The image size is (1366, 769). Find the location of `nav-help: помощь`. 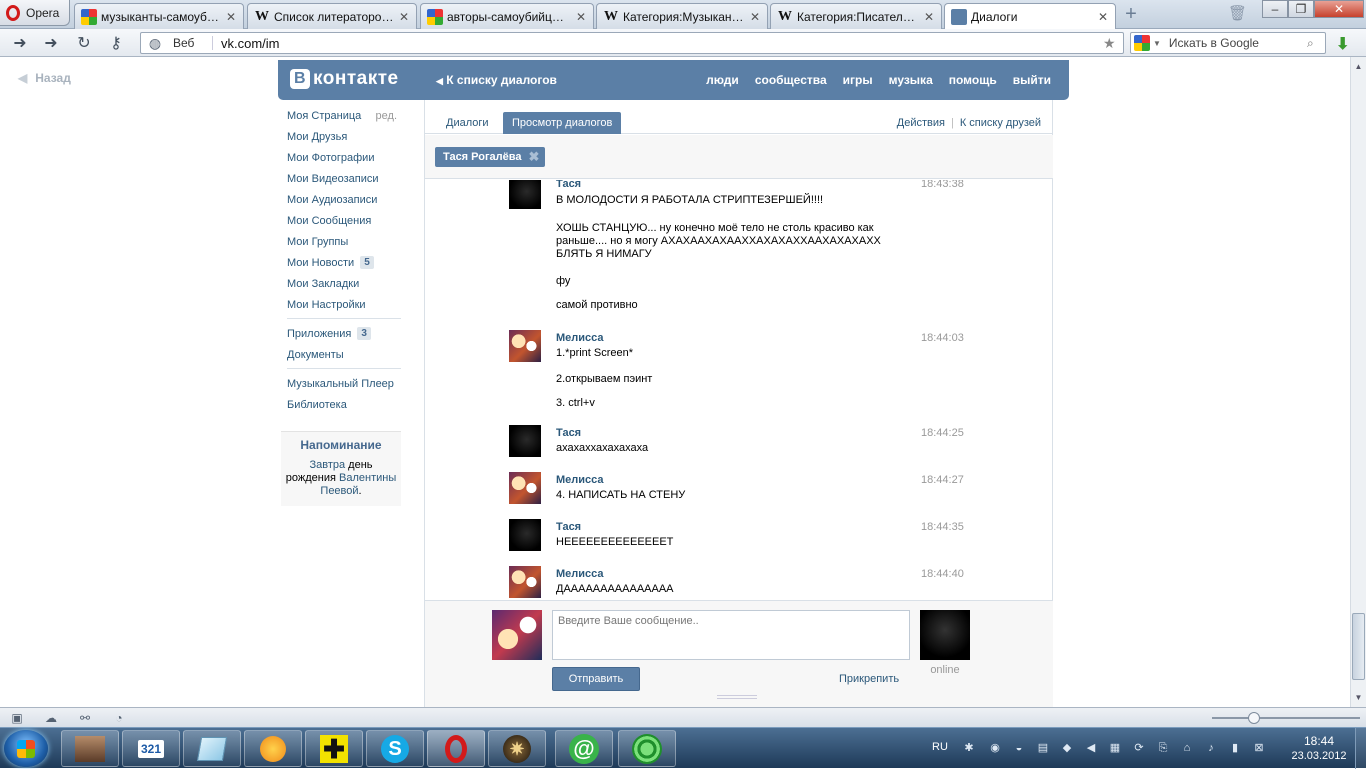

nav-help: помощь is located at coordinates (973, 80).